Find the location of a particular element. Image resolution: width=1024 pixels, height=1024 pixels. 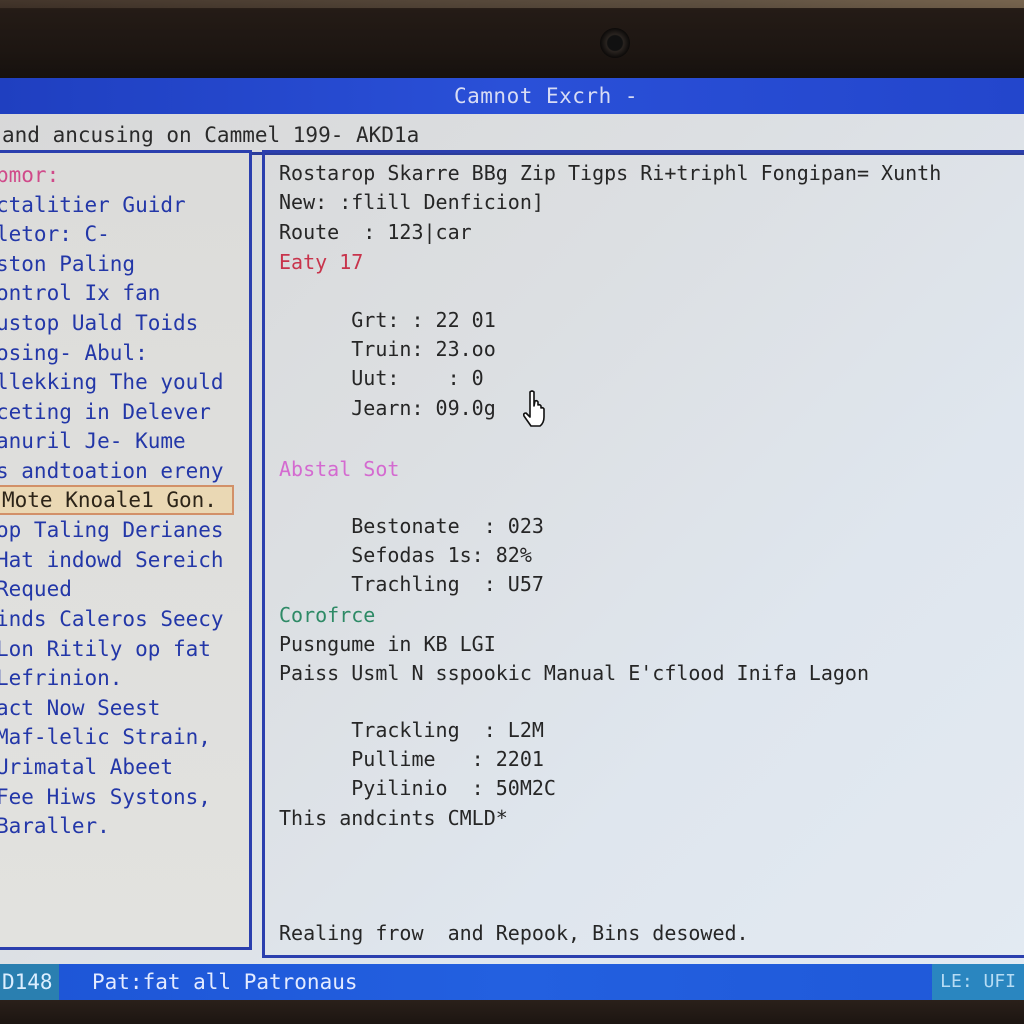

window-title: Camnot Excrh - is located at coordinates (546, 96).